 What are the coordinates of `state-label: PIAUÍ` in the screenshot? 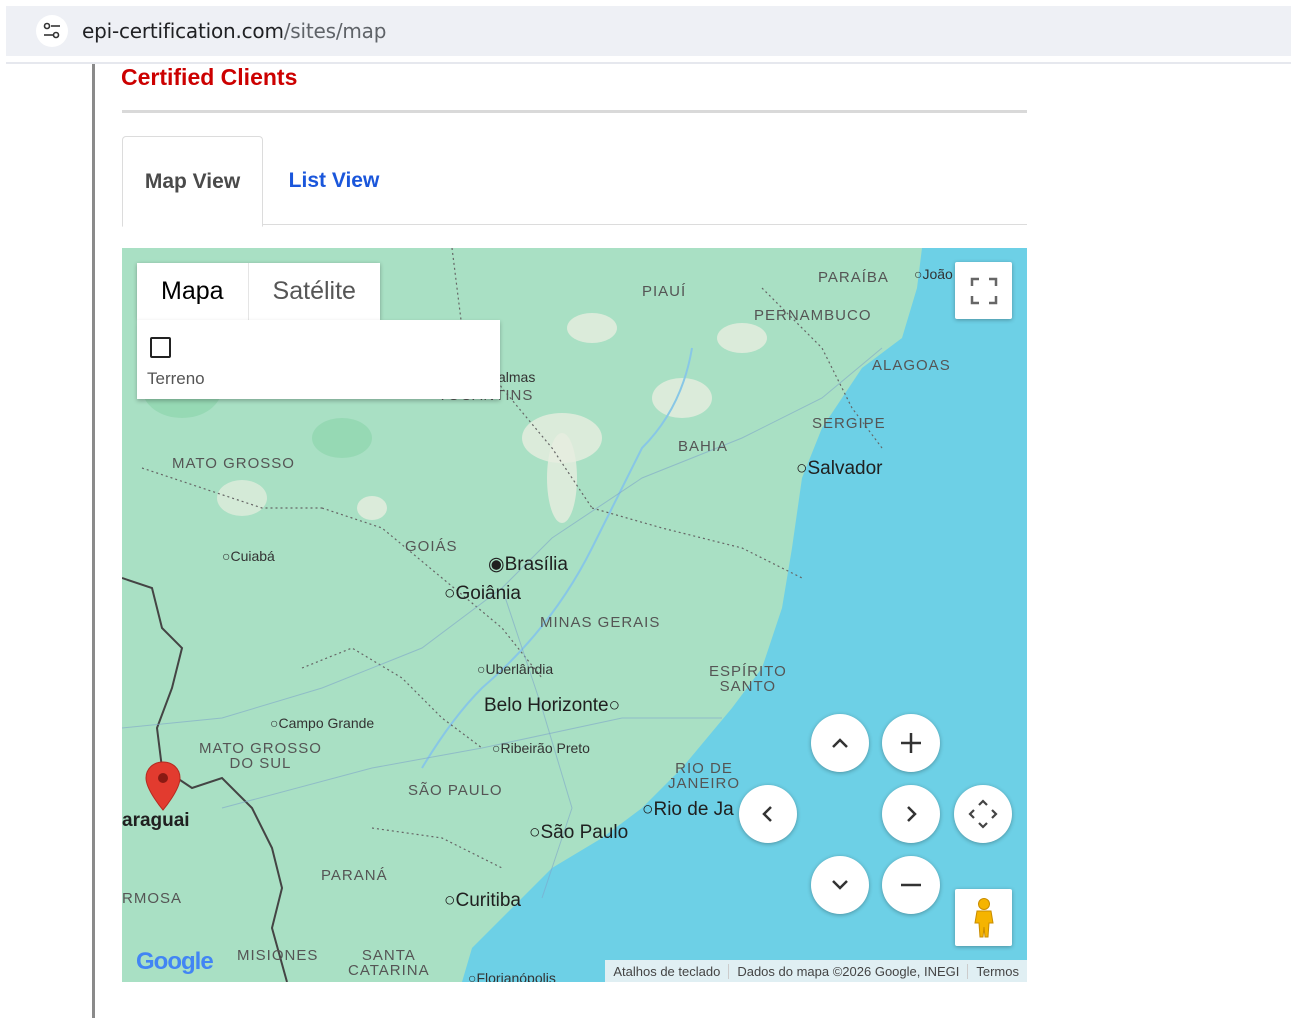 It's located at (664, 291).